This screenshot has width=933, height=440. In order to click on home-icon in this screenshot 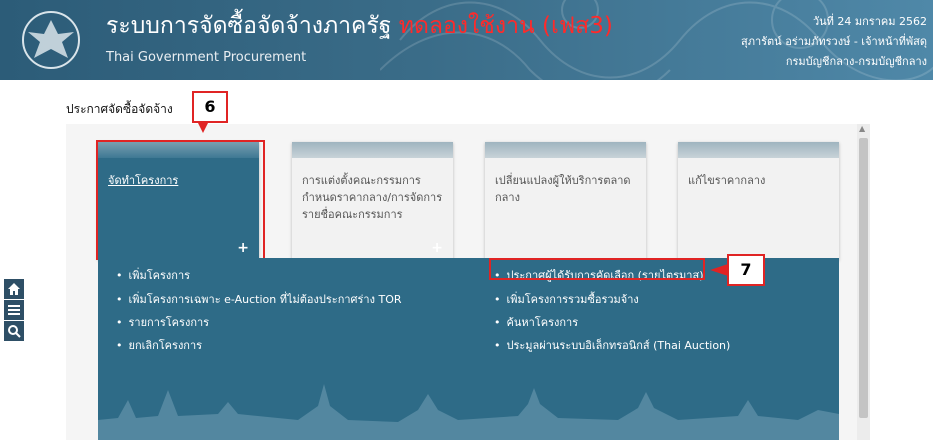, I will do `click(14, 289)`.